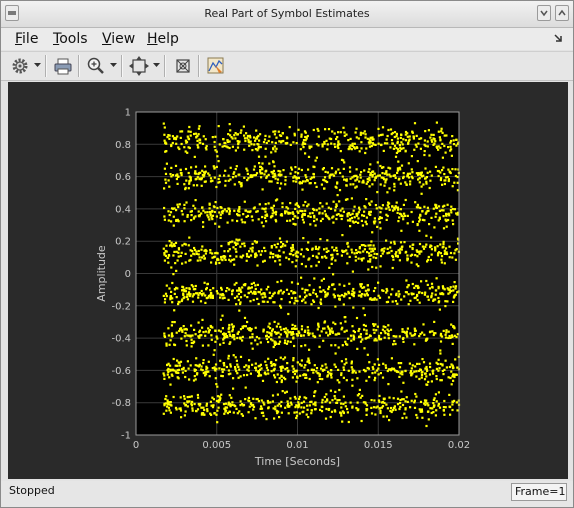 This screenshot has height=508, width=574. What do you see at coordinates (96, 66) in the screenshot?
I see `zoom-button` at bounding box center [96, 66].